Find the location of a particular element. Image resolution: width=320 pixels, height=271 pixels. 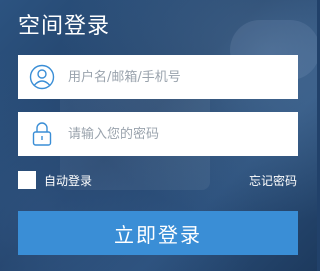

password-input is located at coordinates (177, 134).